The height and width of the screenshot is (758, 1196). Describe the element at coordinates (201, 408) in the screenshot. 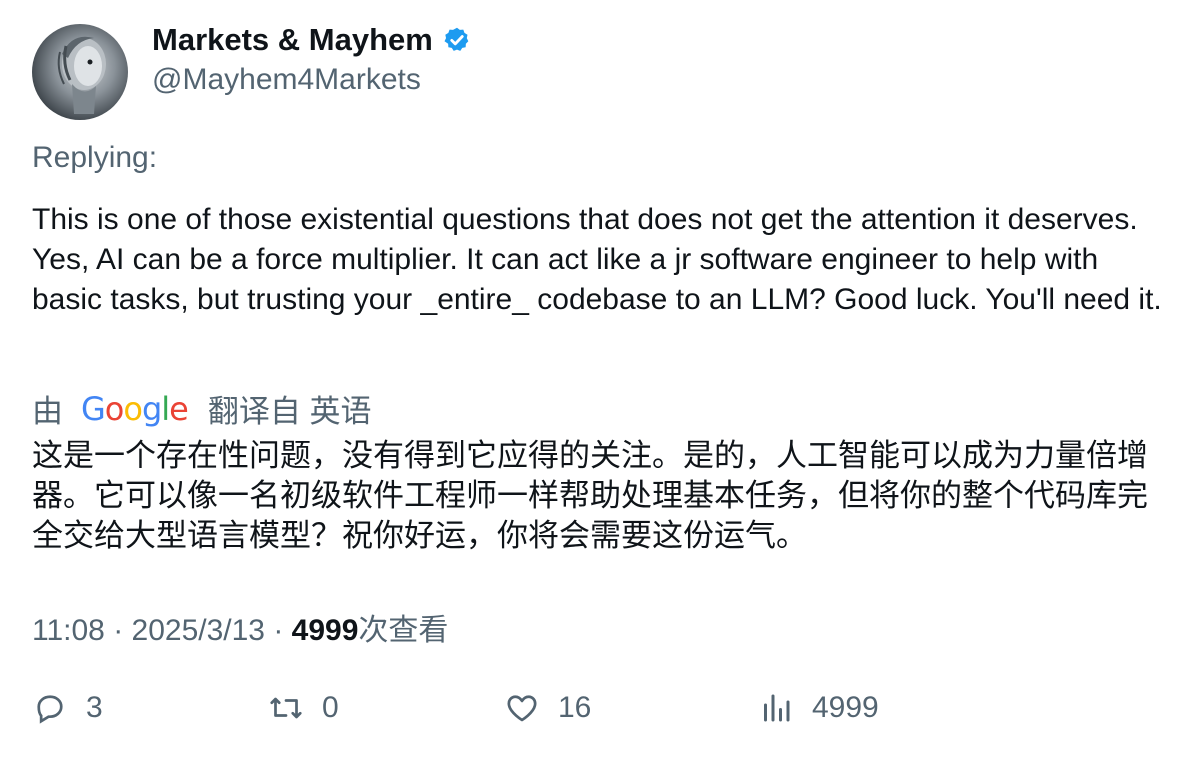

I see `translation-attribution: 由 Google 翻译自 英语` at that location.